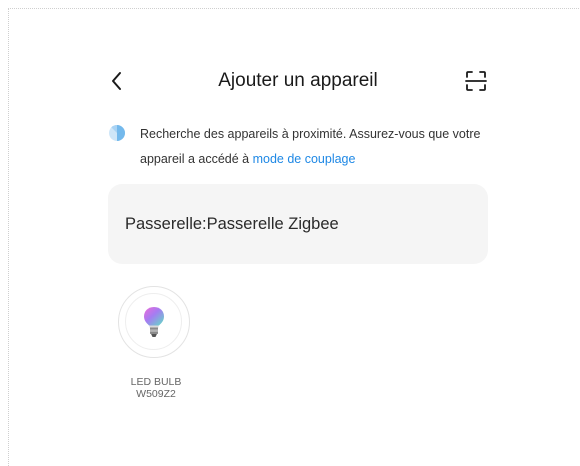  I want to click on chevron-left-icon, so click(116, 81).